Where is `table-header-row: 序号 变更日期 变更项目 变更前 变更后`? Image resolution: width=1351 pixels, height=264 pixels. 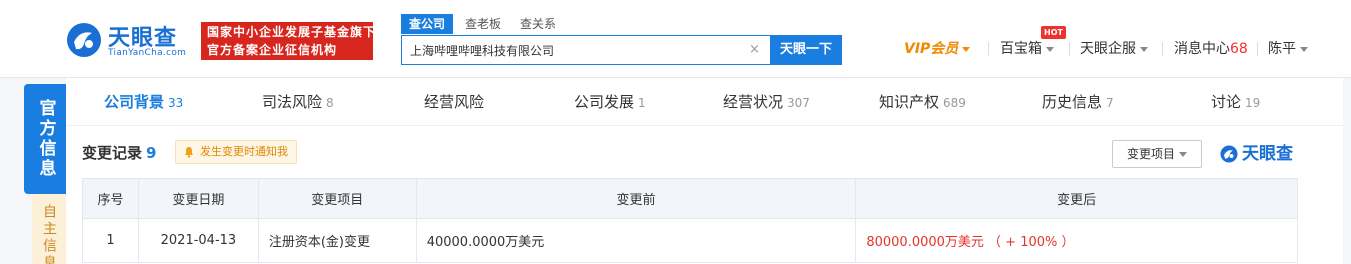
table-header-row: 序号 变更日期 变更项目 变更前 变更后 is located at coordinates (690, 198).